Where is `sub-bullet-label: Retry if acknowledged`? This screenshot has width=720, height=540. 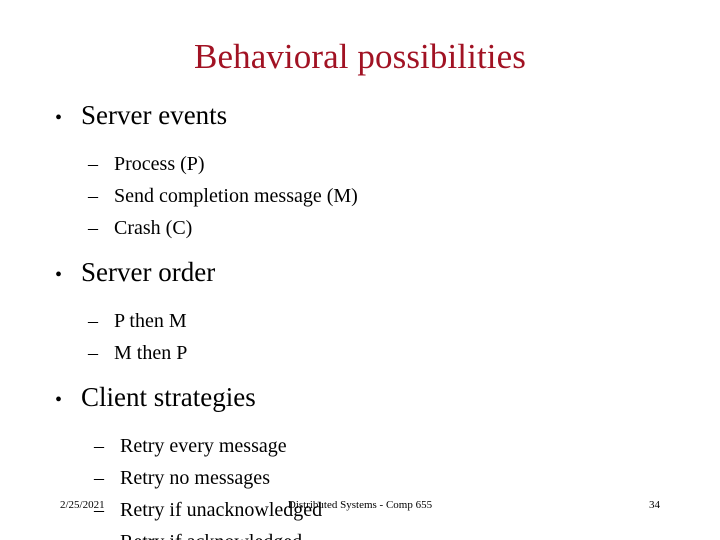 sub-bullet-label: Retry if acknowledged is located at coordinates (211, 533).